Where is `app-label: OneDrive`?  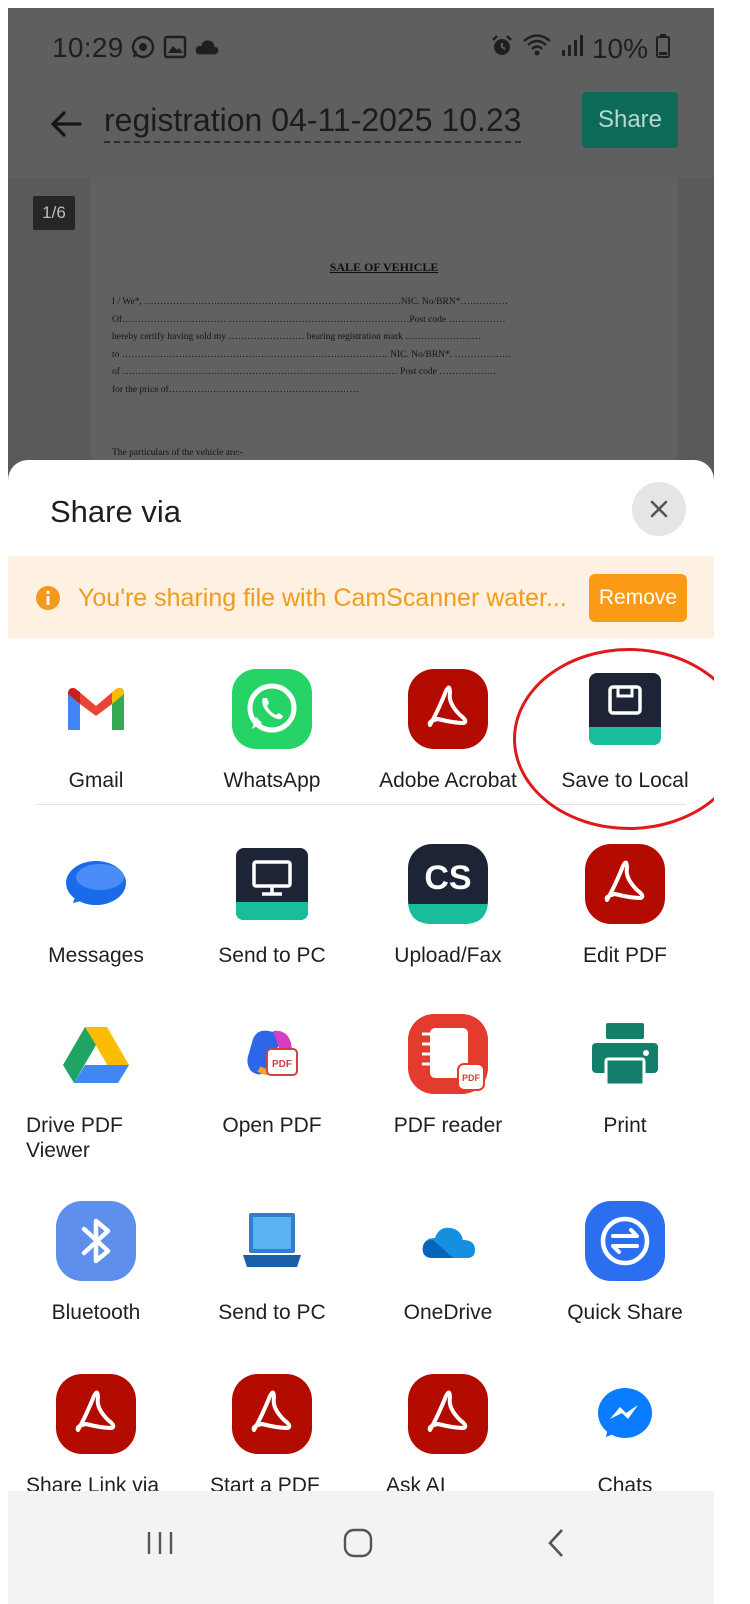 app-label: OneDrive is located at coordinates (448, 1312).